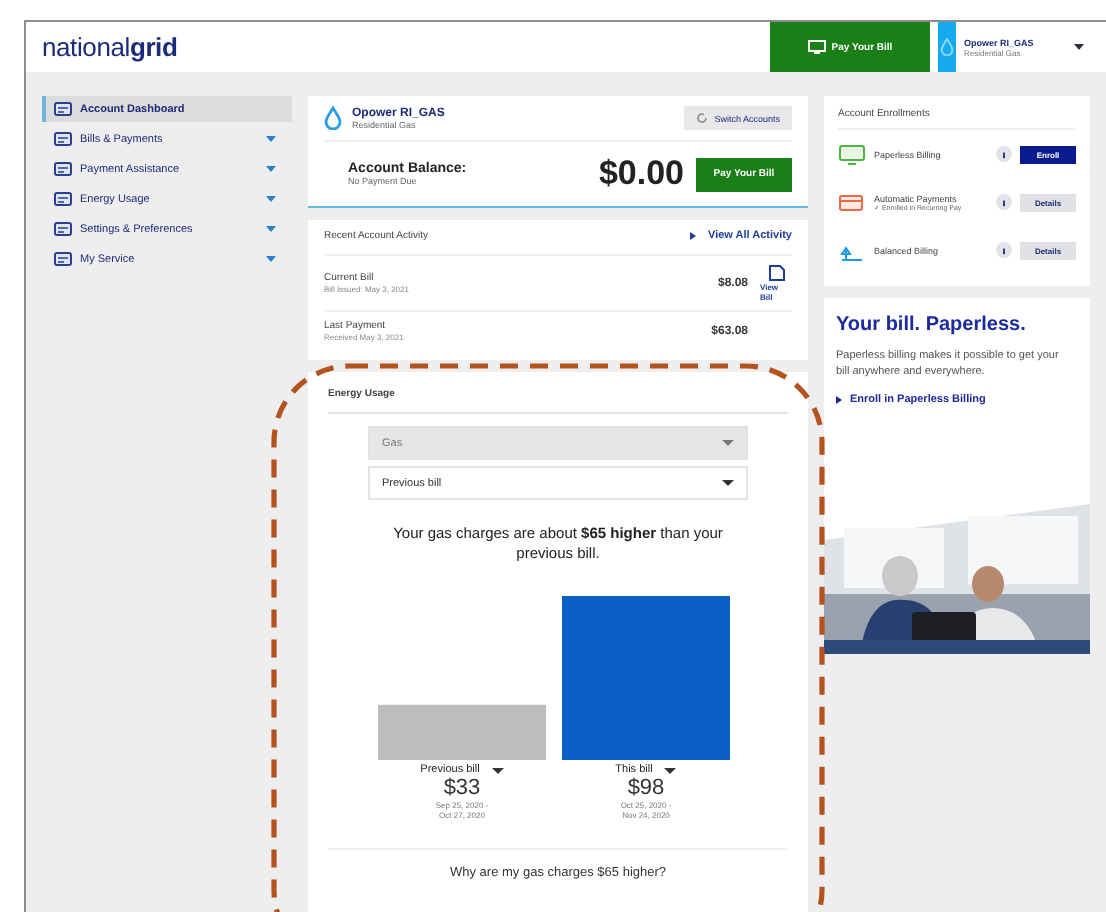  I want to click on promo-title: Your bill. Paperless., so click(931, 325).